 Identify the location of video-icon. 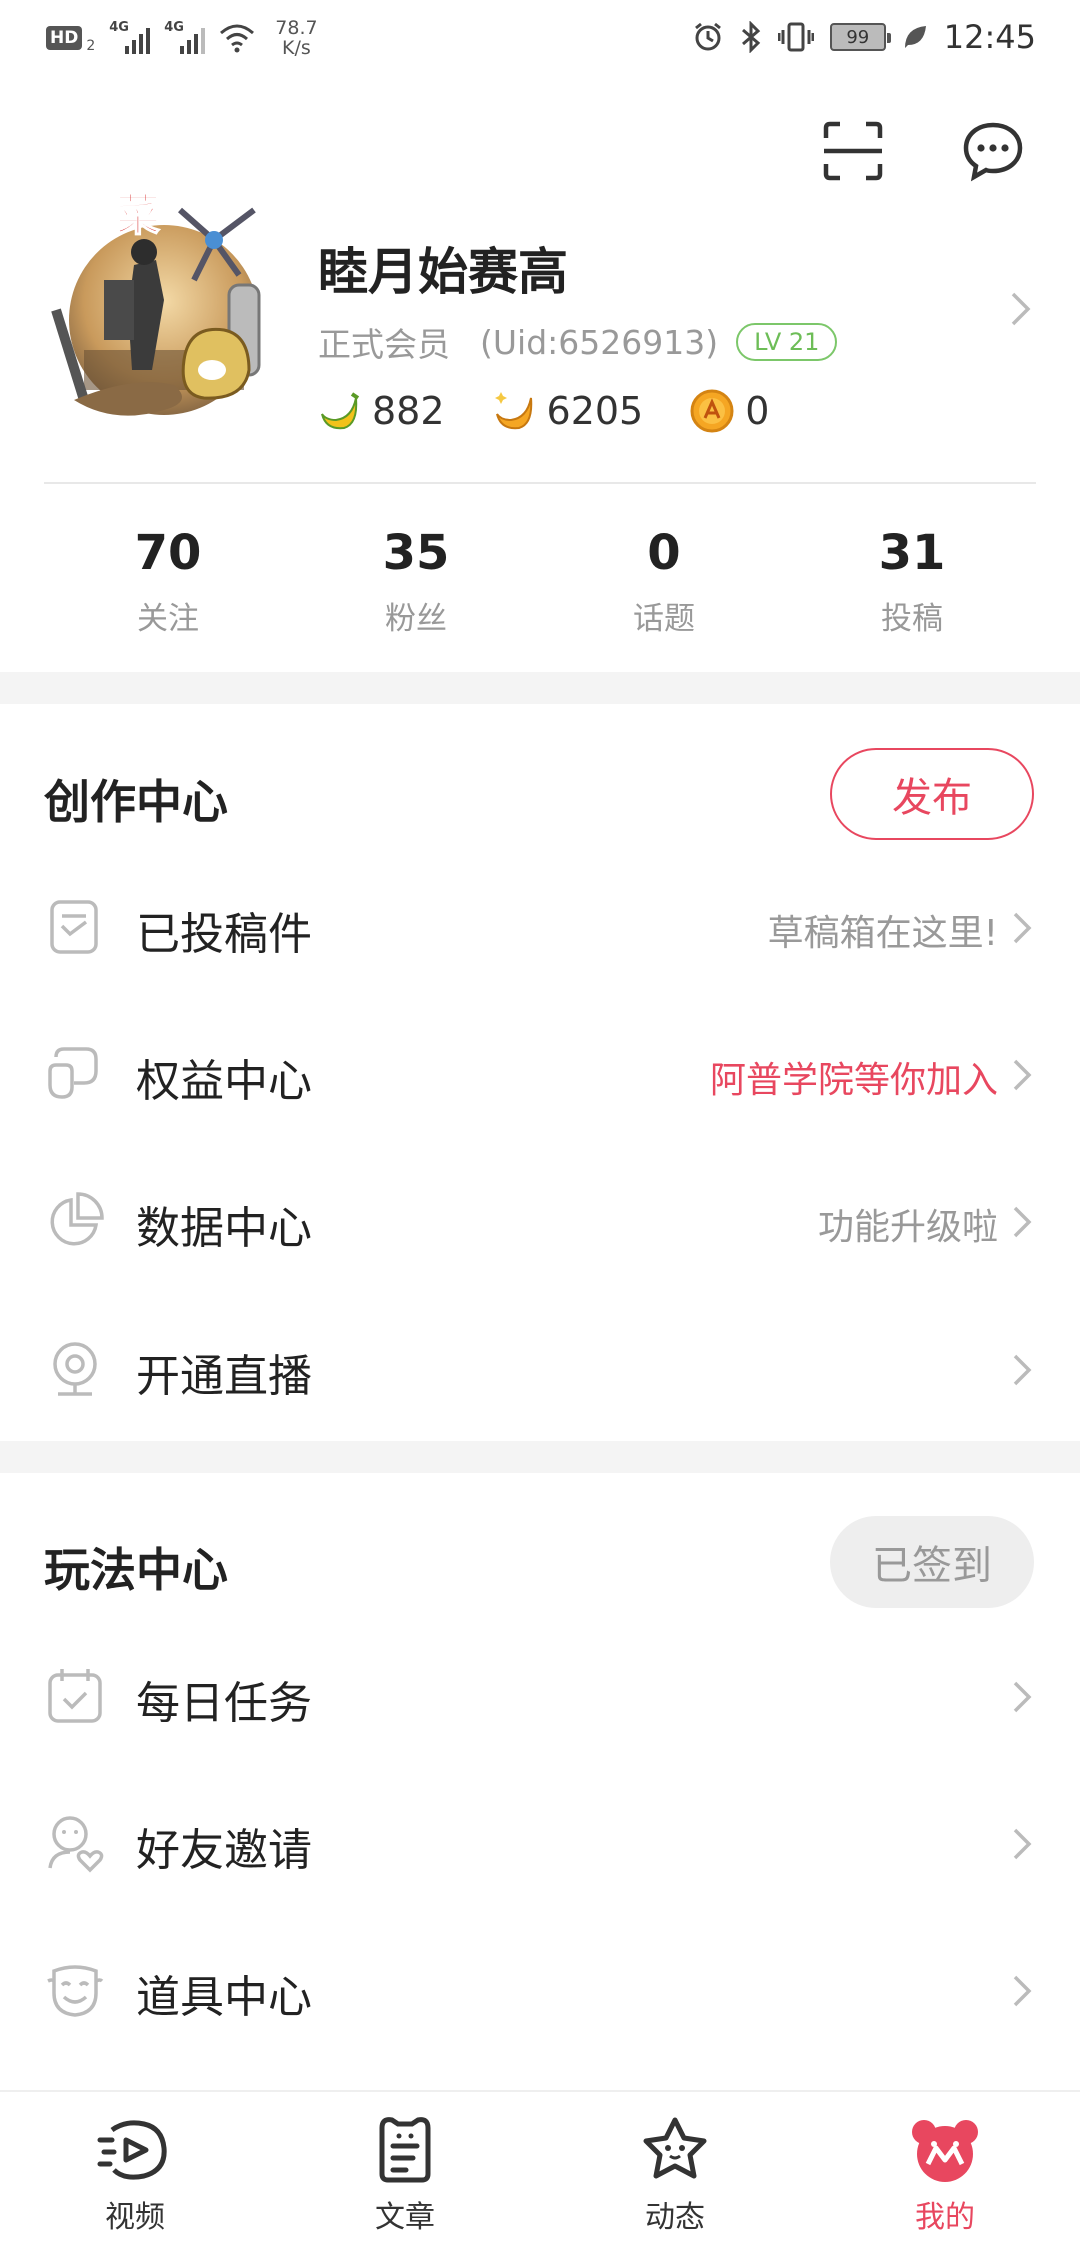
(132, 2150).